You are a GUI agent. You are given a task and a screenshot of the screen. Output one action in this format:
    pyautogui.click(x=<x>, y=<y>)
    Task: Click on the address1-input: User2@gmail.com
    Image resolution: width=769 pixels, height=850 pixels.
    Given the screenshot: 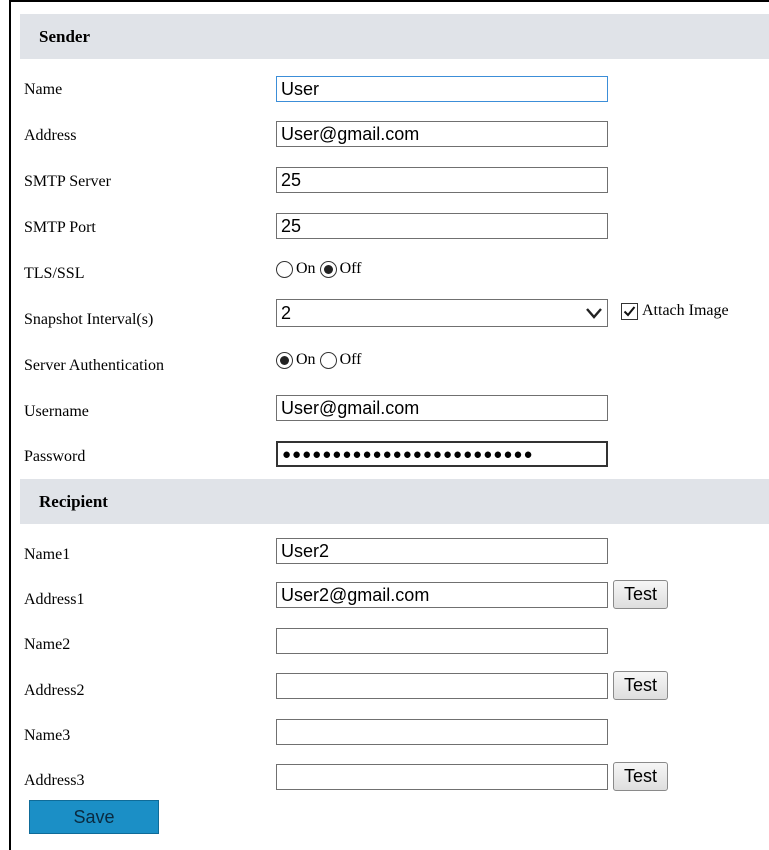 What is the action you would take?
    pyautogui.click(x=442, y=595)
    